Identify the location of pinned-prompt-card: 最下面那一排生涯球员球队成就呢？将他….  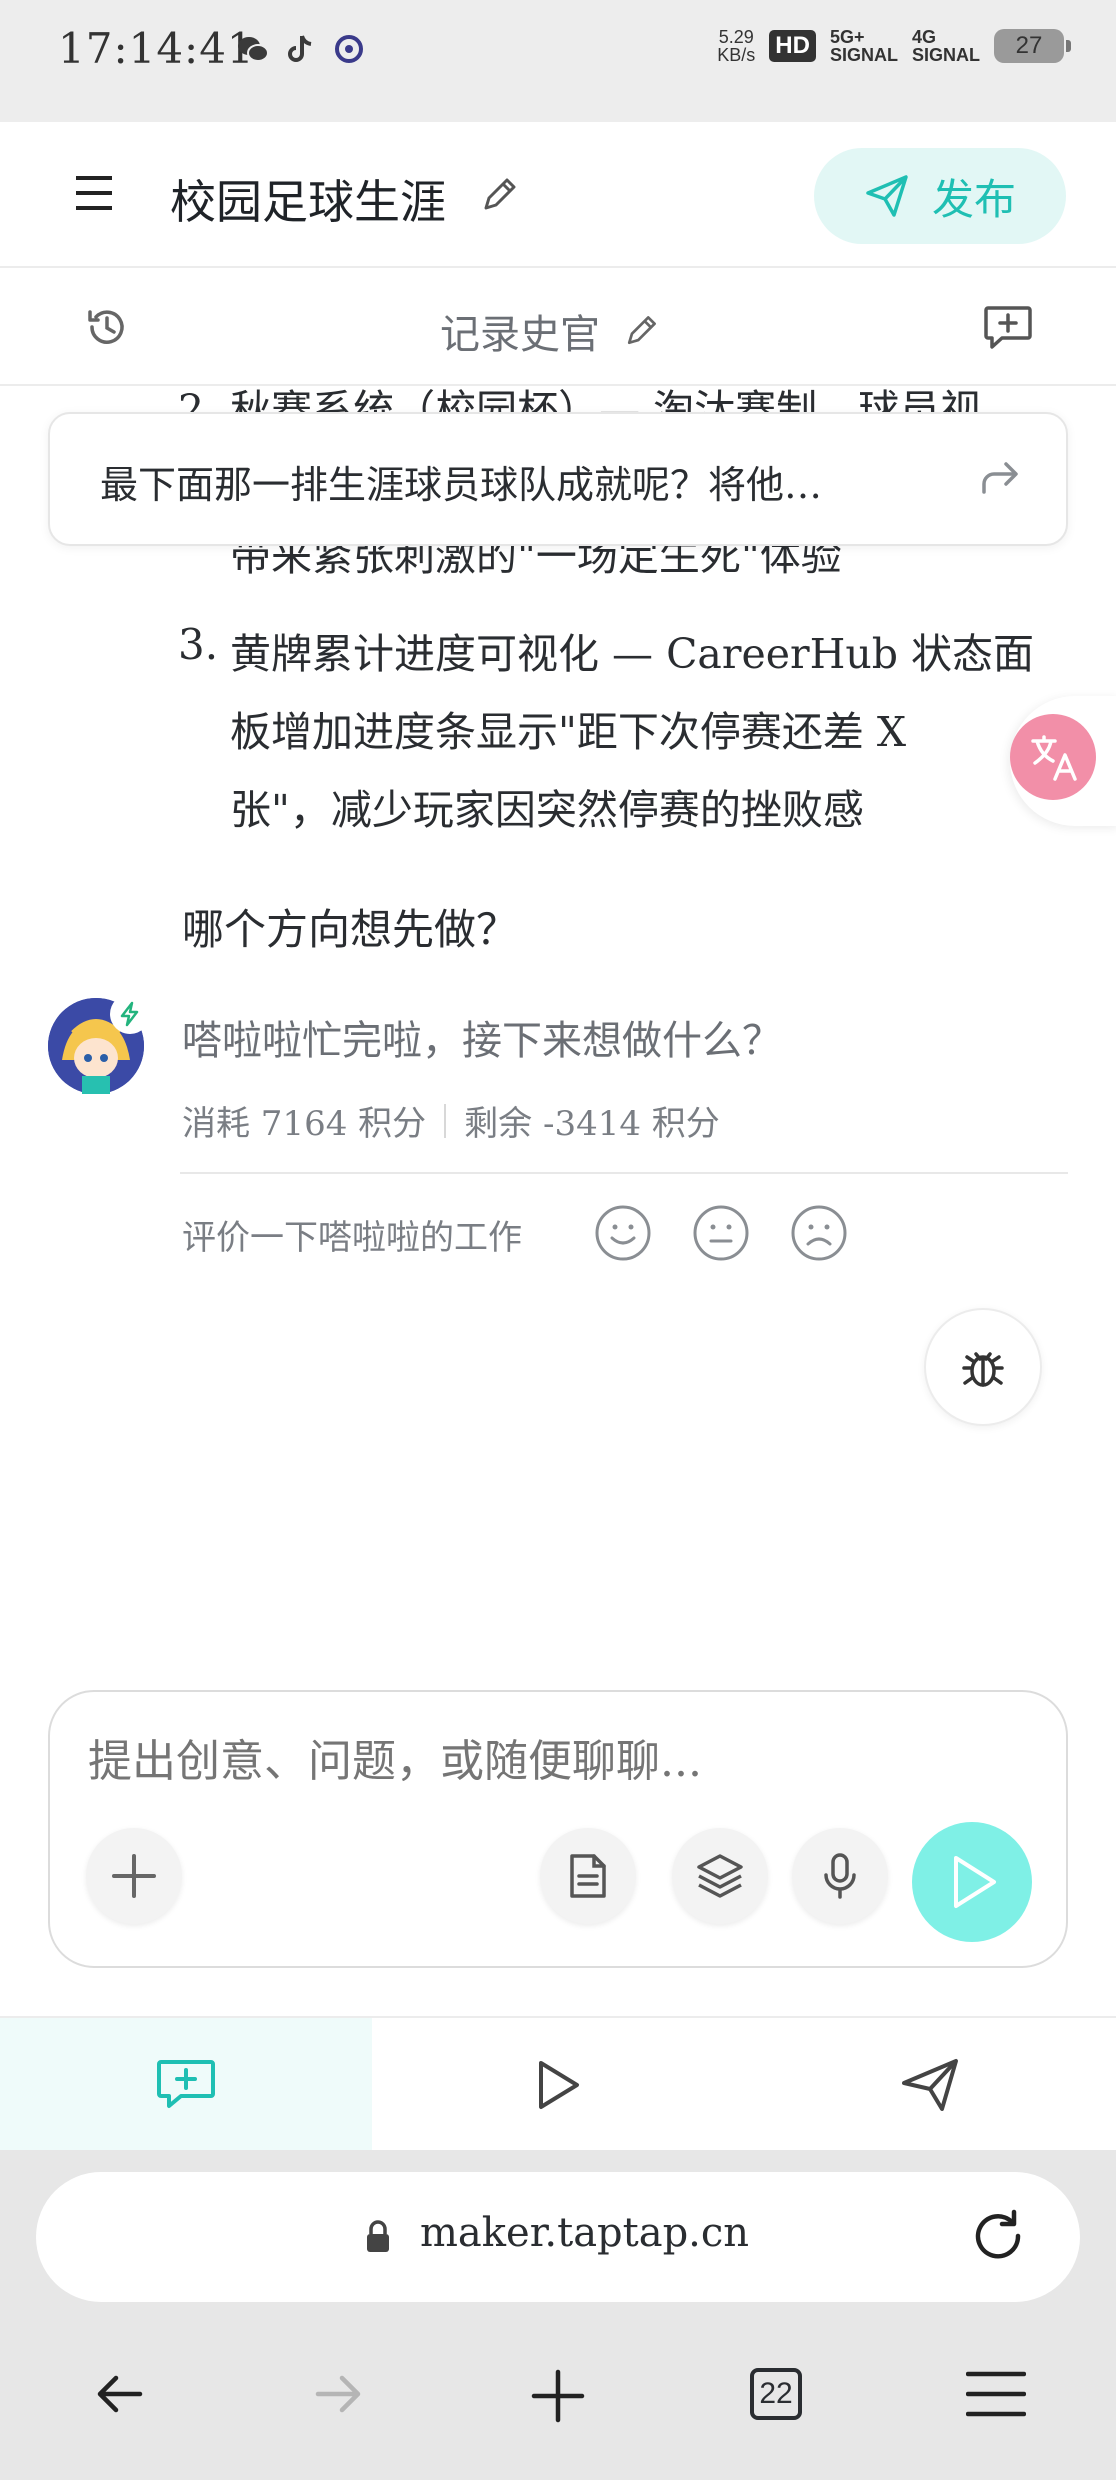
(558, 479).